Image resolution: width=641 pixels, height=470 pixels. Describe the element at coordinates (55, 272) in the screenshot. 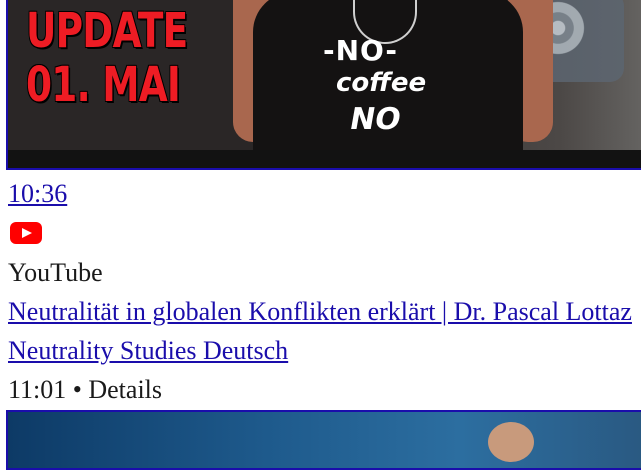

I see `video-source: YouTube` at that location.